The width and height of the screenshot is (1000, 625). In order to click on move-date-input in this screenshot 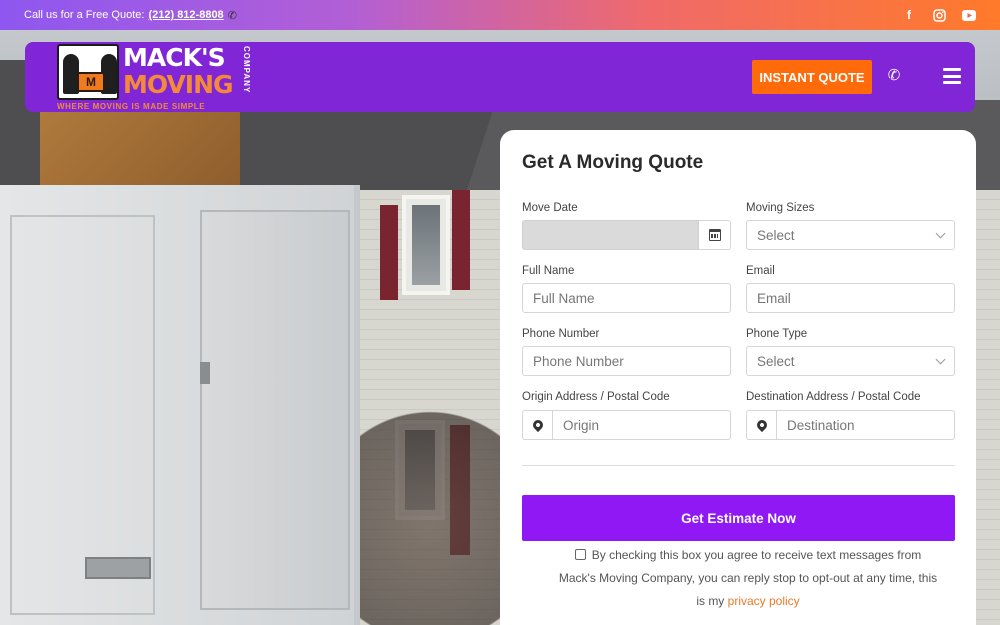, I will do `click(610, 235)`.